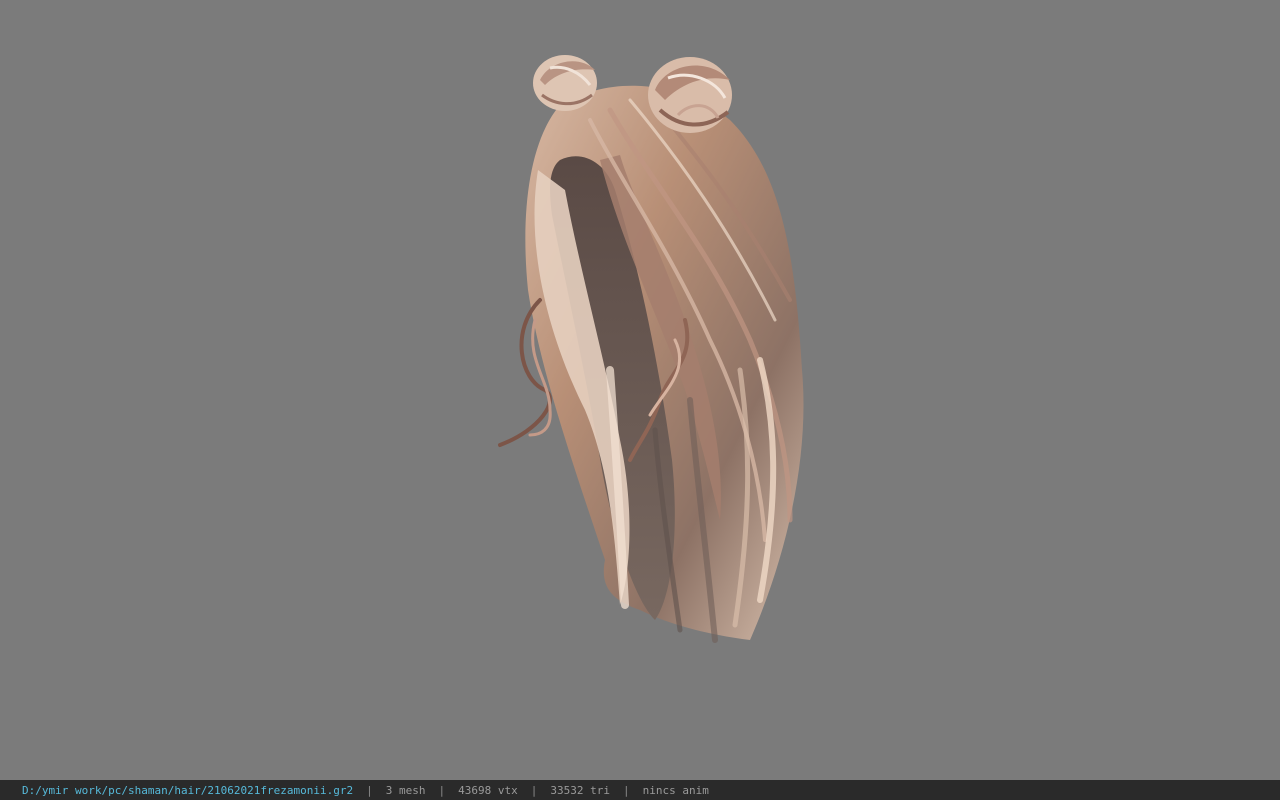 Image resolution: width=1280 pixels, height=800 pixels. What do you see at coordinates (675, 790) in the screenshot?
I see `animation-status: nincs anim` at bounding box center [675, 790].